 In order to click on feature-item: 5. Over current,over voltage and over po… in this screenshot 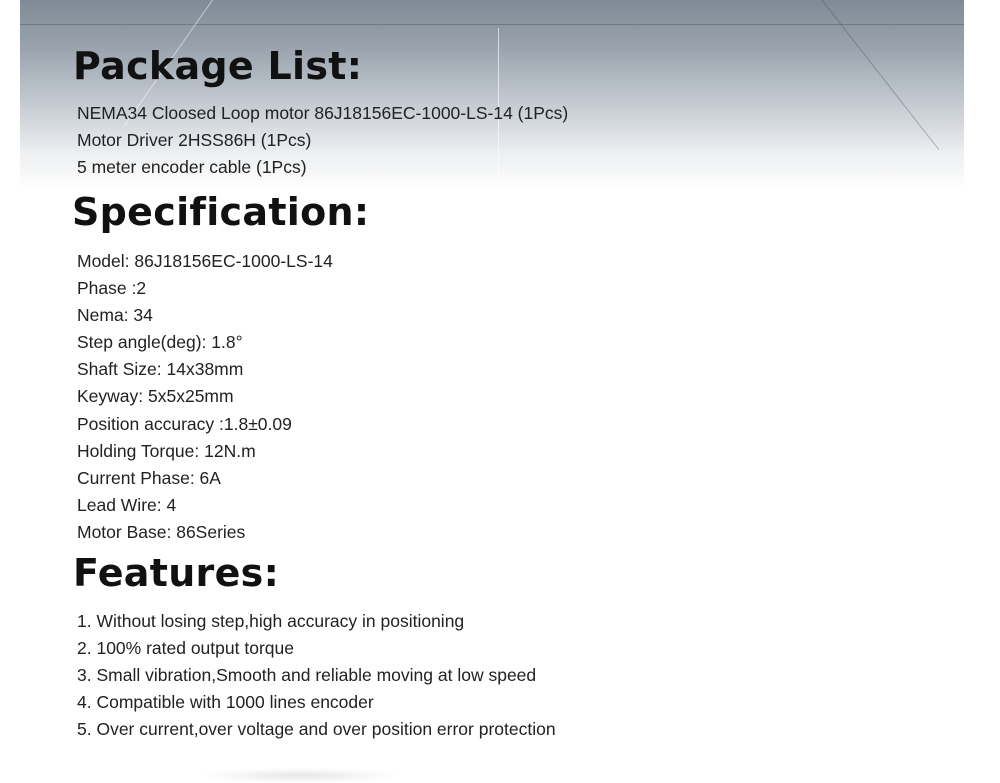, I will do `click(316, 729)`.